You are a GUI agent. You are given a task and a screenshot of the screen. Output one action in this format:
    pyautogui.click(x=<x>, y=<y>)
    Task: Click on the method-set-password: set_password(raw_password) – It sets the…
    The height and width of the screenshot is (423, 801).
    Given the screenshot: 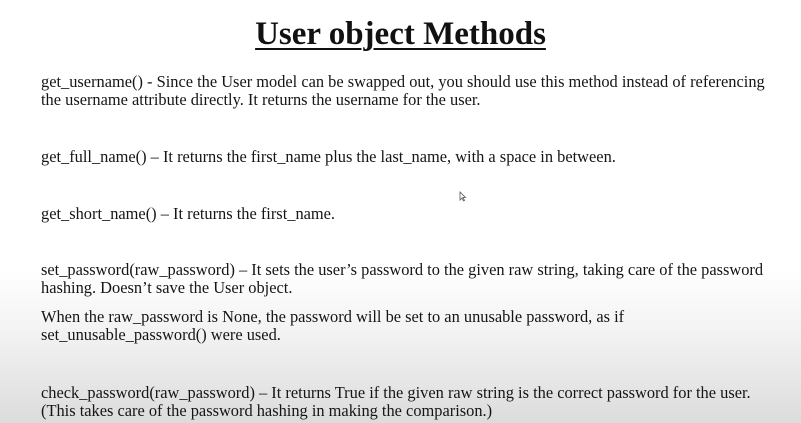 What is the action you would take?
    pyautogui.click(x=402, y=278)
    